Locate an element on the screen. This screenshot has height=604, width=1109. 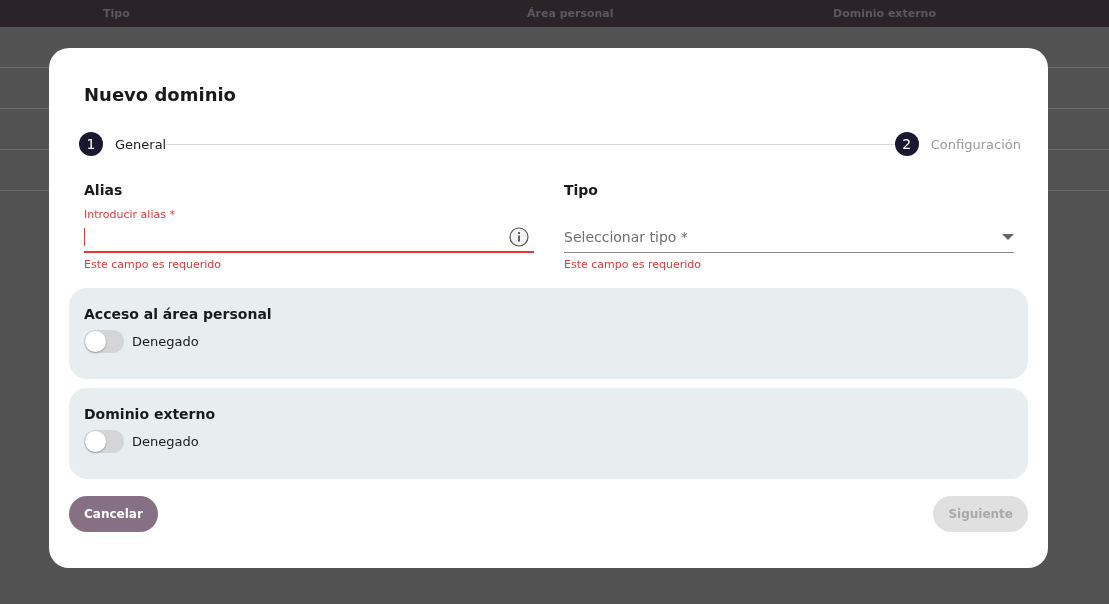
column-header: Tipo is located at coordinates (117, 13).